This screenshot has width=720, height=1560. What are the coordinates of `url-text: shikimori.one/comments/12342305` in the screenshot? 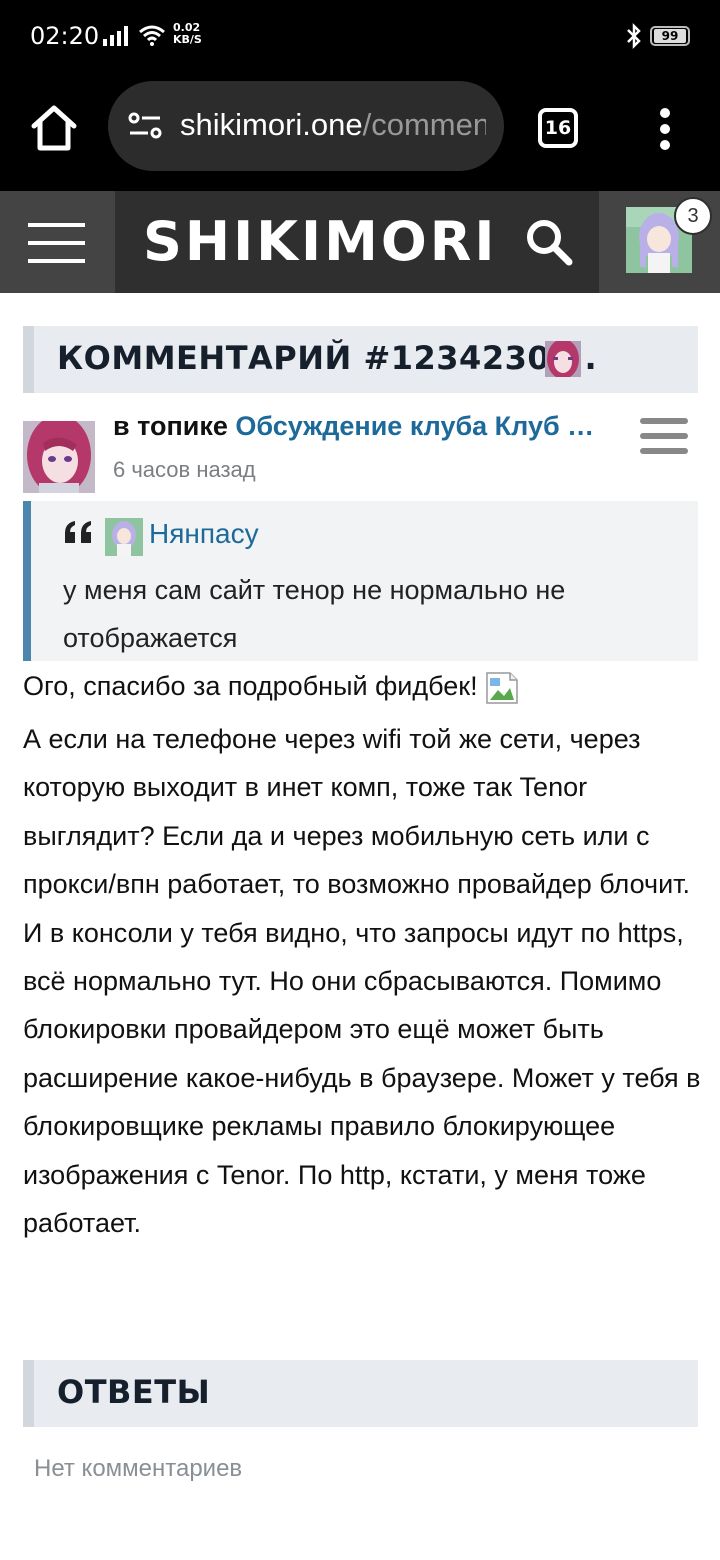 It's located at (333, 125).